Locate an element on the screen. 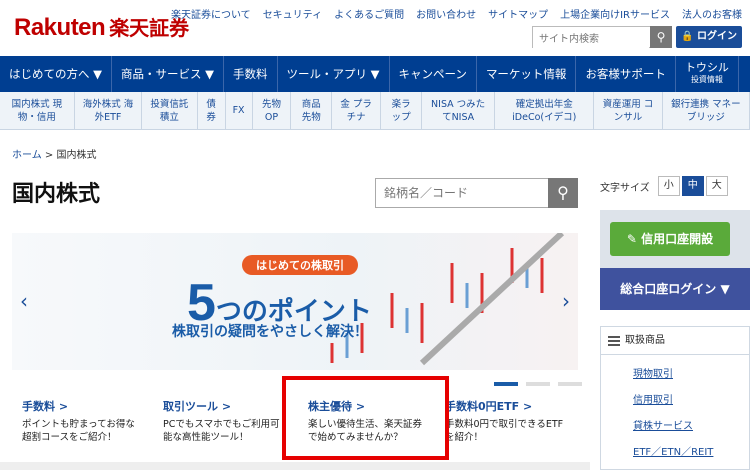  subnav-item-commodities: 商品先物 is located at coordinates (312, 110).